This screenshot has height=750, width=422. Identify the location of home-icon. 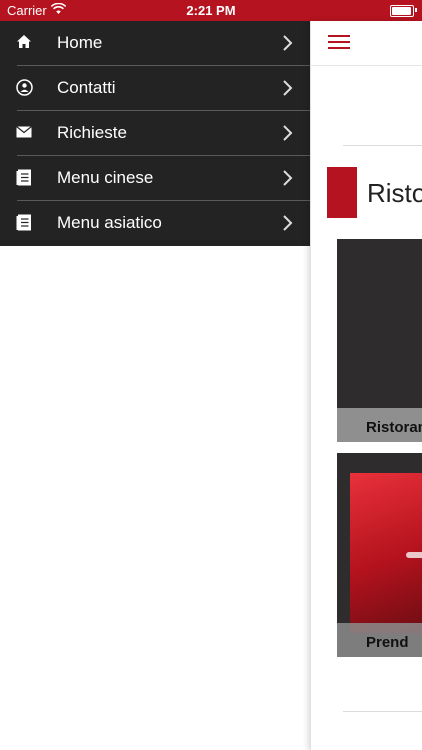
(25, 43).